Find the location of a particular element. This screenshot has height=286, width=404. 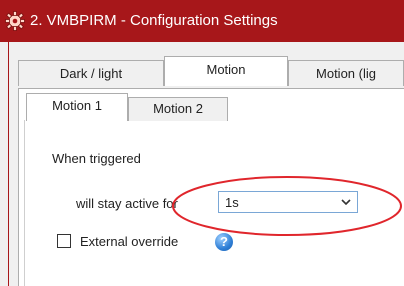

chevron-down-icon is located at coordinates (346, 202).